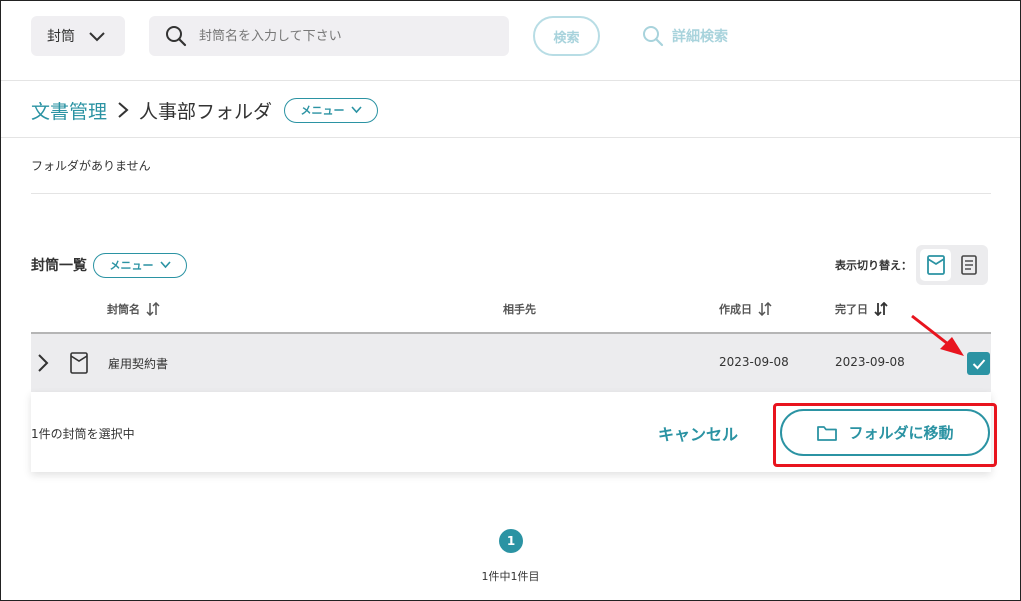 The height and width of the screenshot is (601, 1021). I want to click on table-row: 雇用契約書 2023-09-08 2023-09-08, so click(511, 363).